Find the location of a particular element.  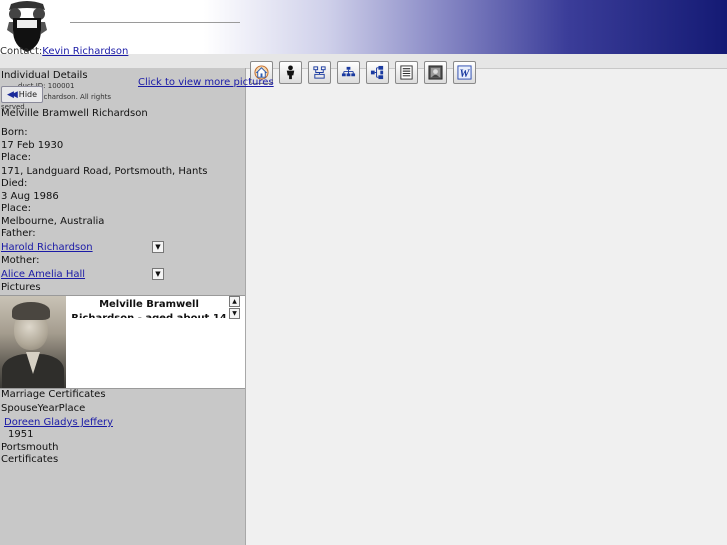

marriage-certificates-heading: Marriage Certificates is located at coordinates (53, 394).